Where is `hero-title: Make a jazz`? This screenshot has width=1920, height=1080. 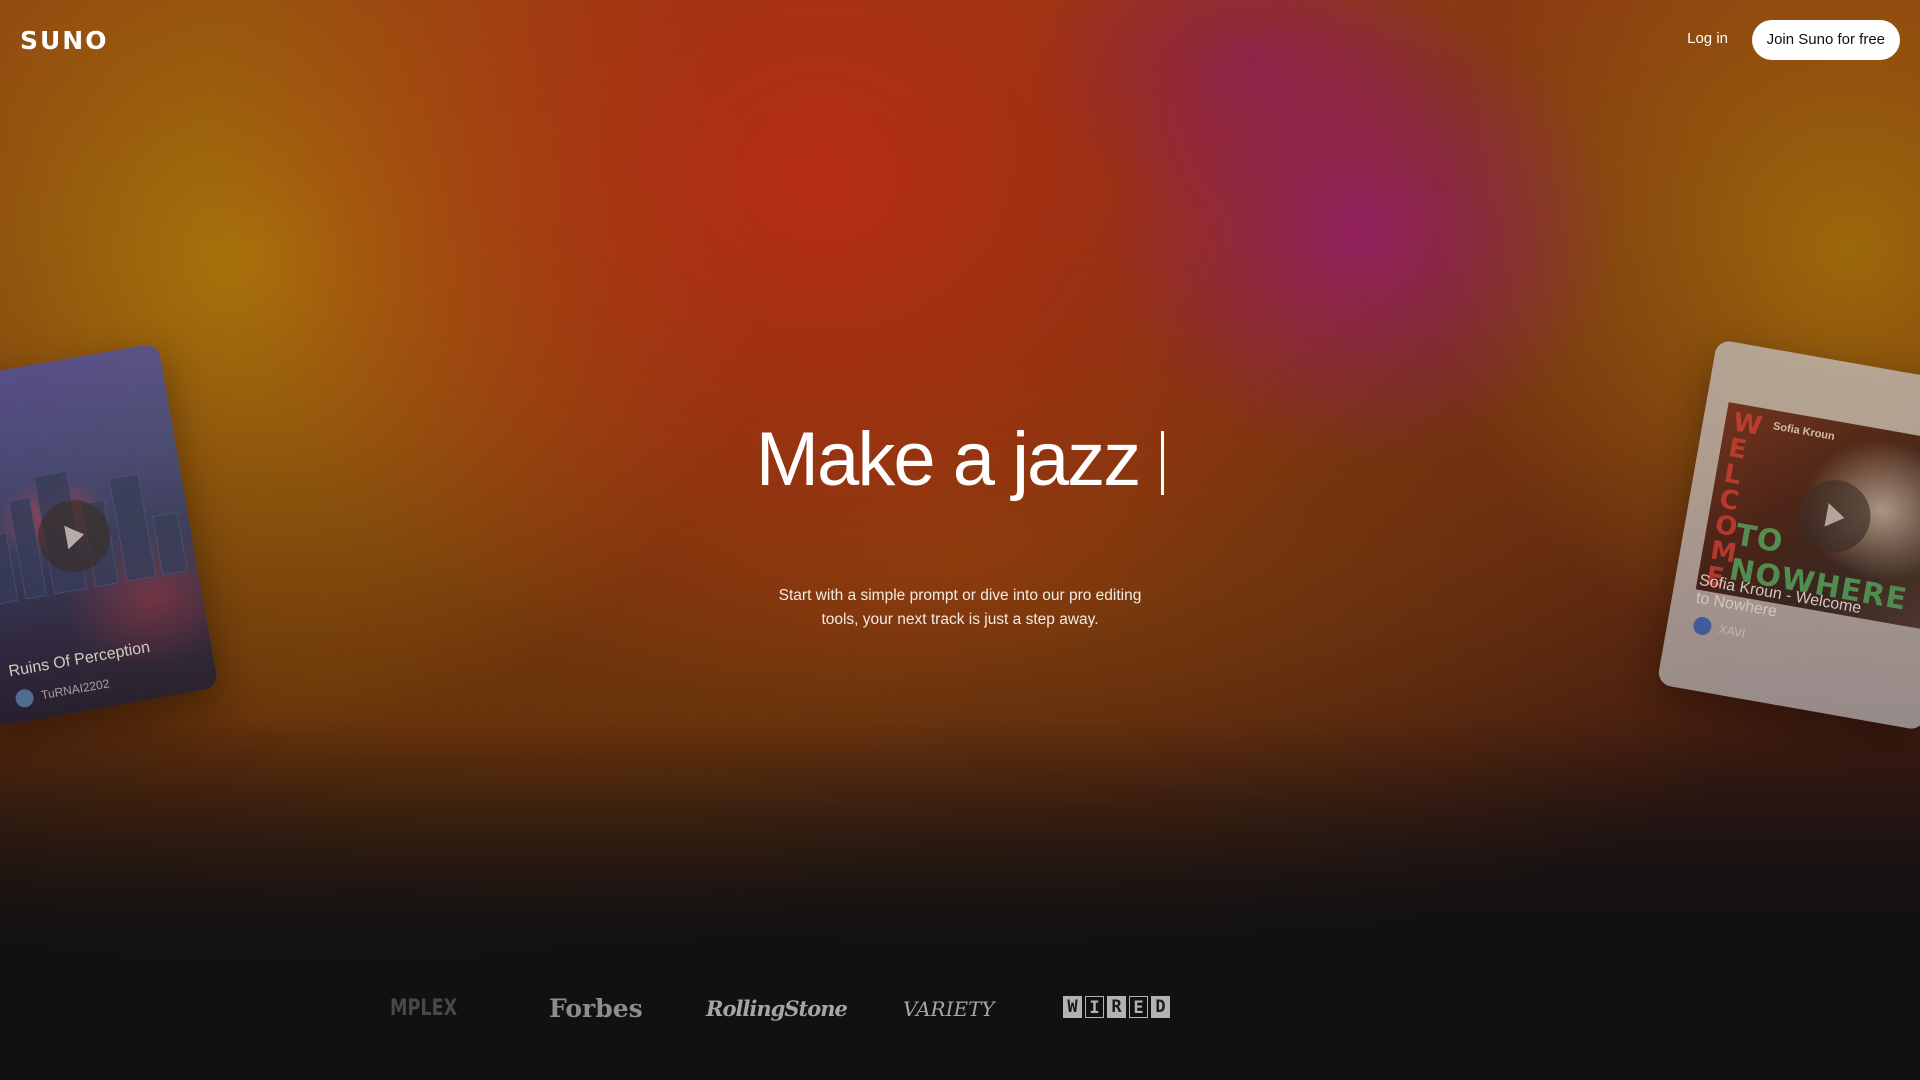 hero-title: Make a jazz is located at coordinates (960, 460).